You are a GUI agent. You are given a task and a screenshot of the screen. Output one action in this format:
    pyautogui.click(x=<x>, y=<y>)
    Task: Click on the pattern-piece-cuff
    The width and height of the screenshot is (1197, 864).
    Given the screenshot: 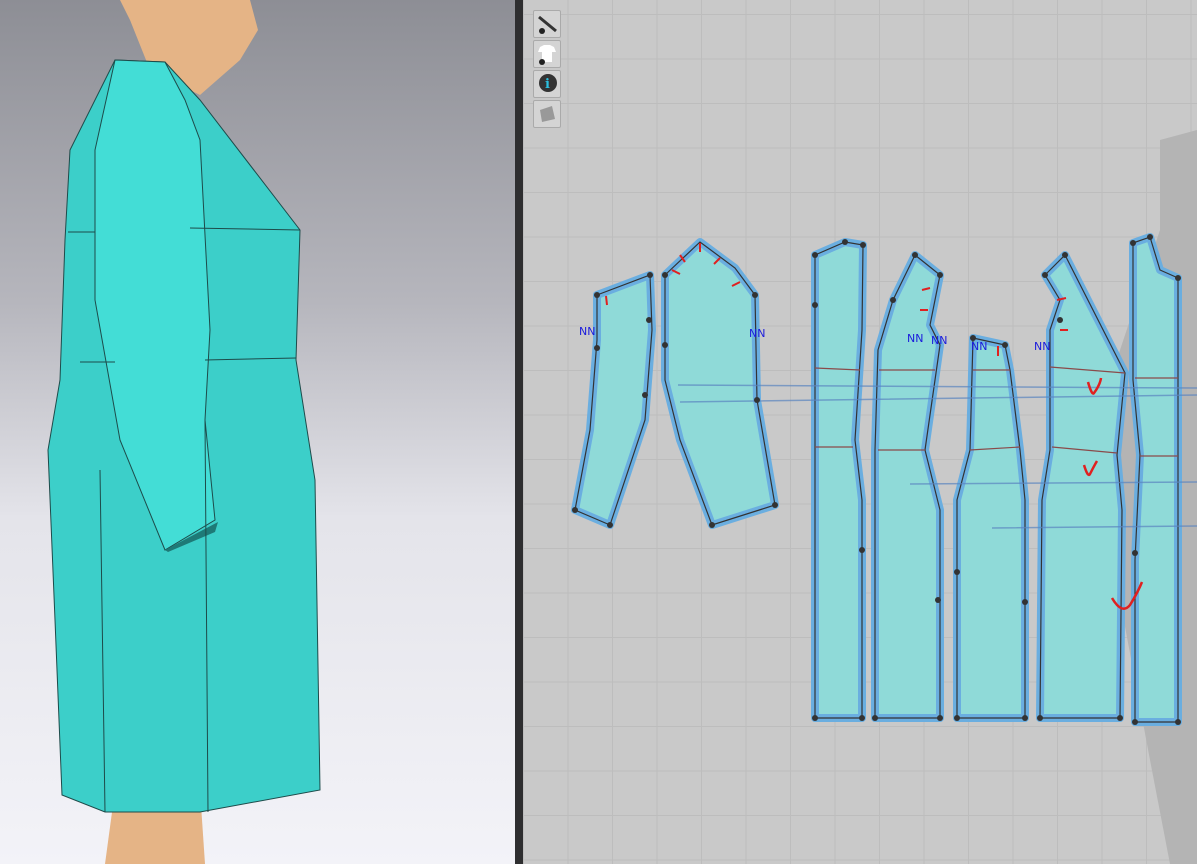 What is the action you would take?
    pyautogui.click(x=613, y=400)
    